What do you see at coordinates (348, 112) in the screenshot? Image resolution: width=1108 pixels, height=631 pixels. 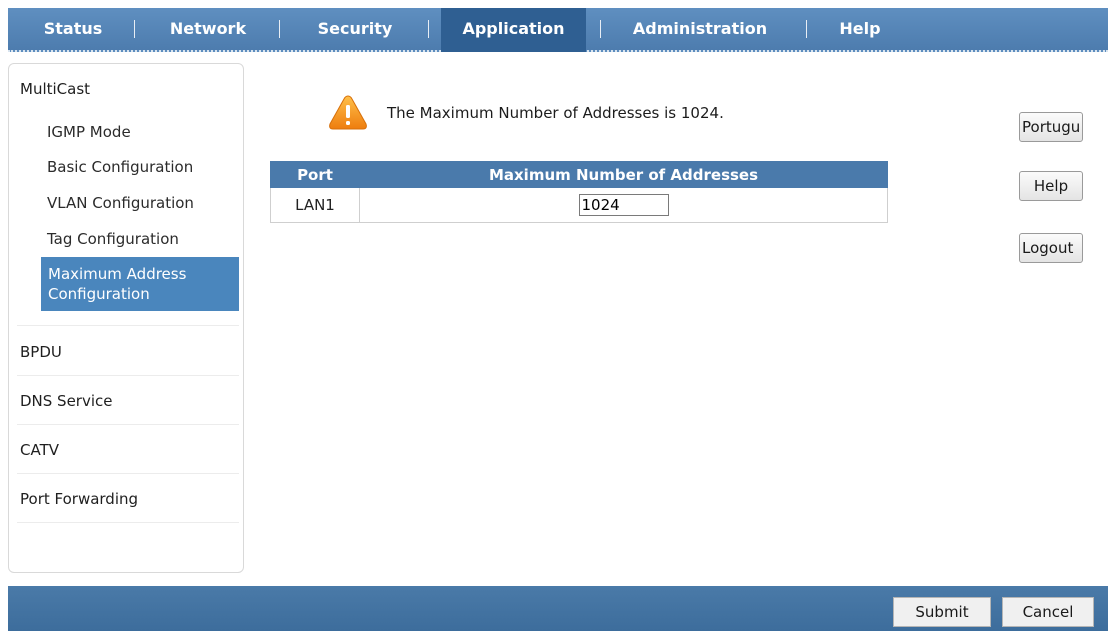 I see `warning-icon` at bounding box center [348, 112].